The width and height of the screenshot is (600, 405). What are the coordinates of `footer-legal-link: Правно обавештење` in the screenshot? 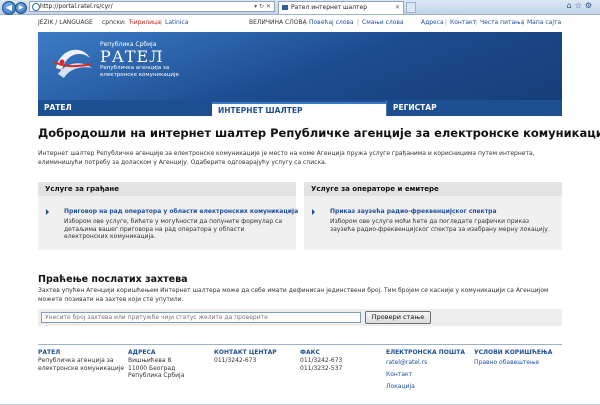 It's located at (513, 363).